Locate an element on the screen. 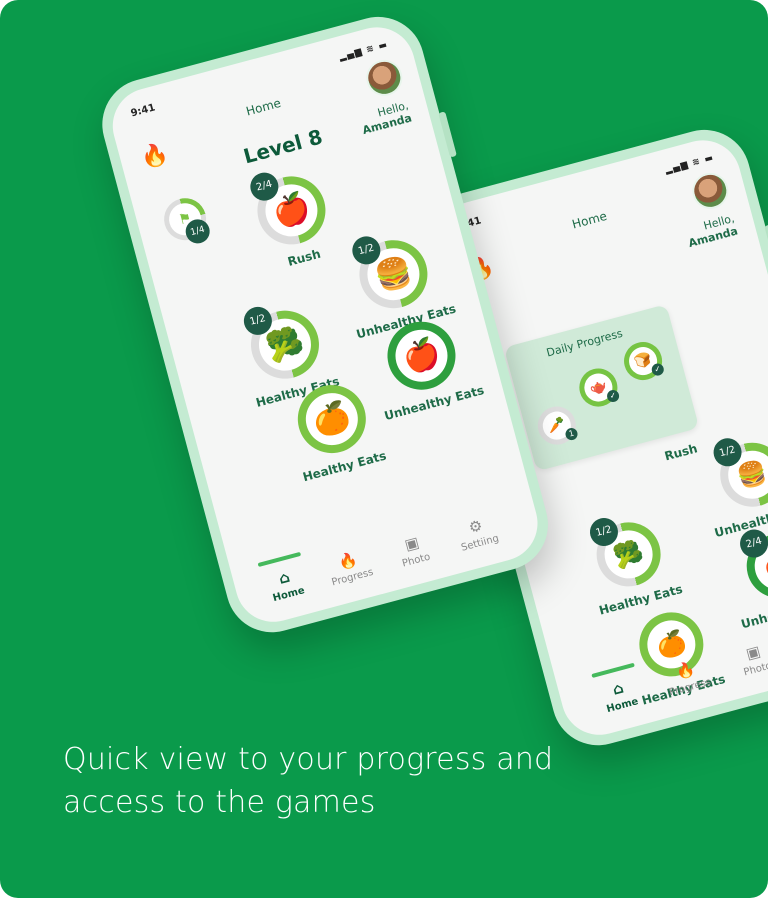  orange-icon: 🍊 is located at coordinates (331, 419).